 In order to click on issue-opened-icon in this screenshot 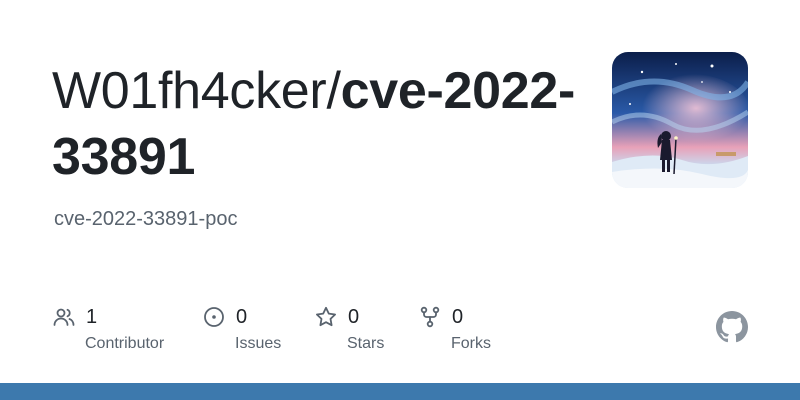, I will do `click(214, 317)`.